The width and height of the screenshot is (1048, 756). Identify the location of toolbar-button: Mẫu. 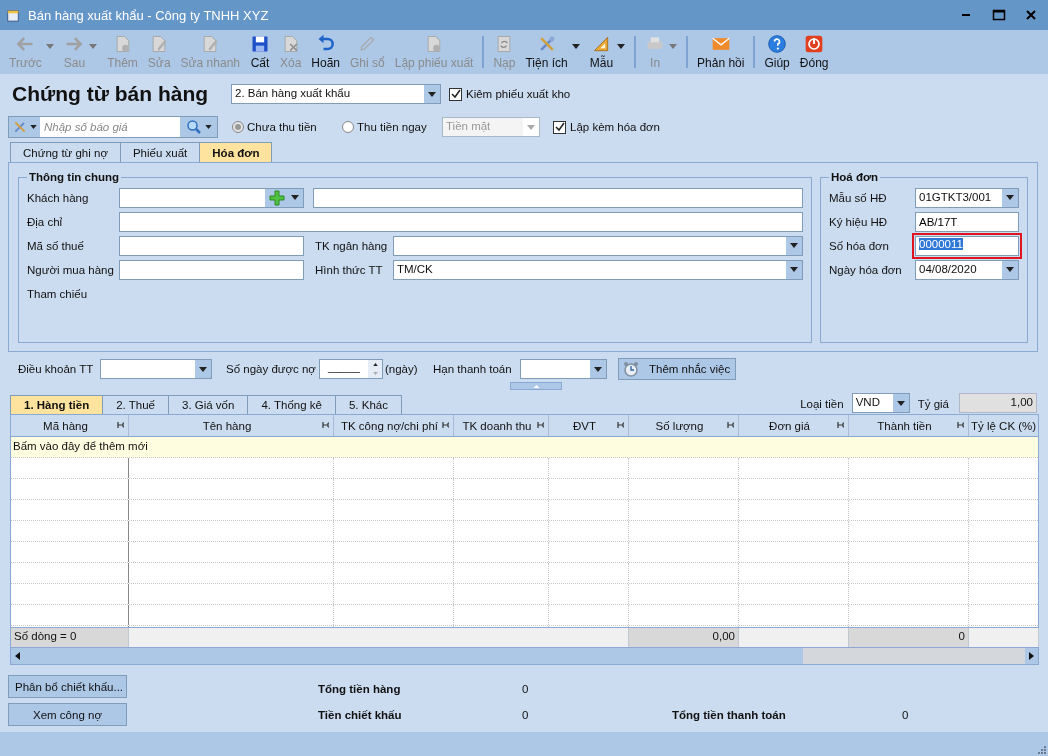
(607, 52).